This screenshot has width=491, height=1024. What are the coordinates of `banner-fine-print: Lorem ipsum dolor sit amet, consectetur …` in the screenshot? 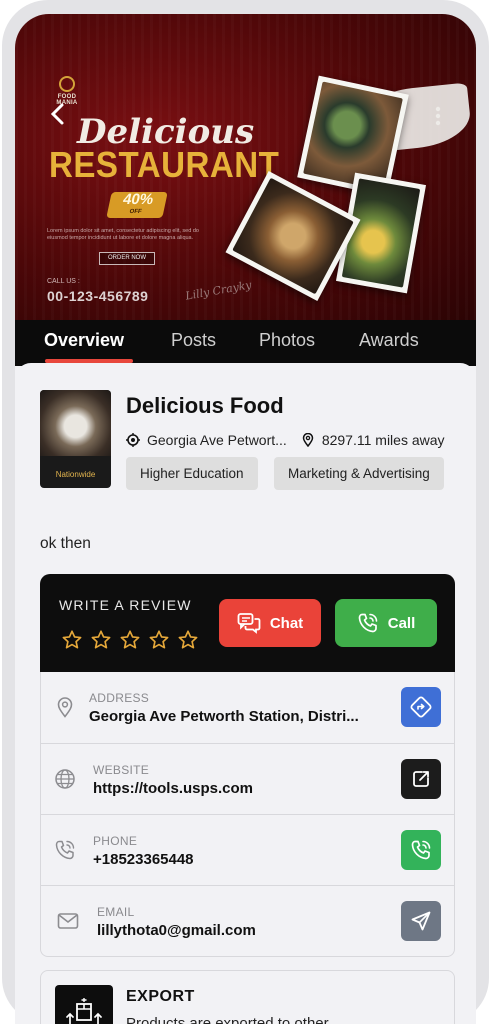 It's located at (123, 234).